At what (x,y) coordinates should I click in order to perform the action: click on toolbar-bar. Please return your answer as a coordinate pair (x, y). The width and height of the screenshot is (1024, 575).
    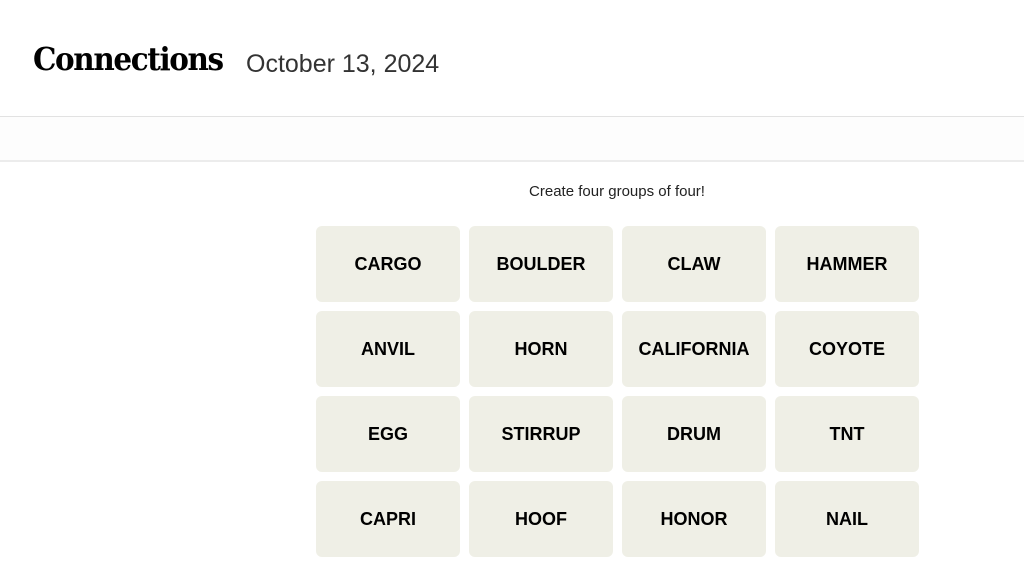
    Looking at the image, I should click on (512, 138).